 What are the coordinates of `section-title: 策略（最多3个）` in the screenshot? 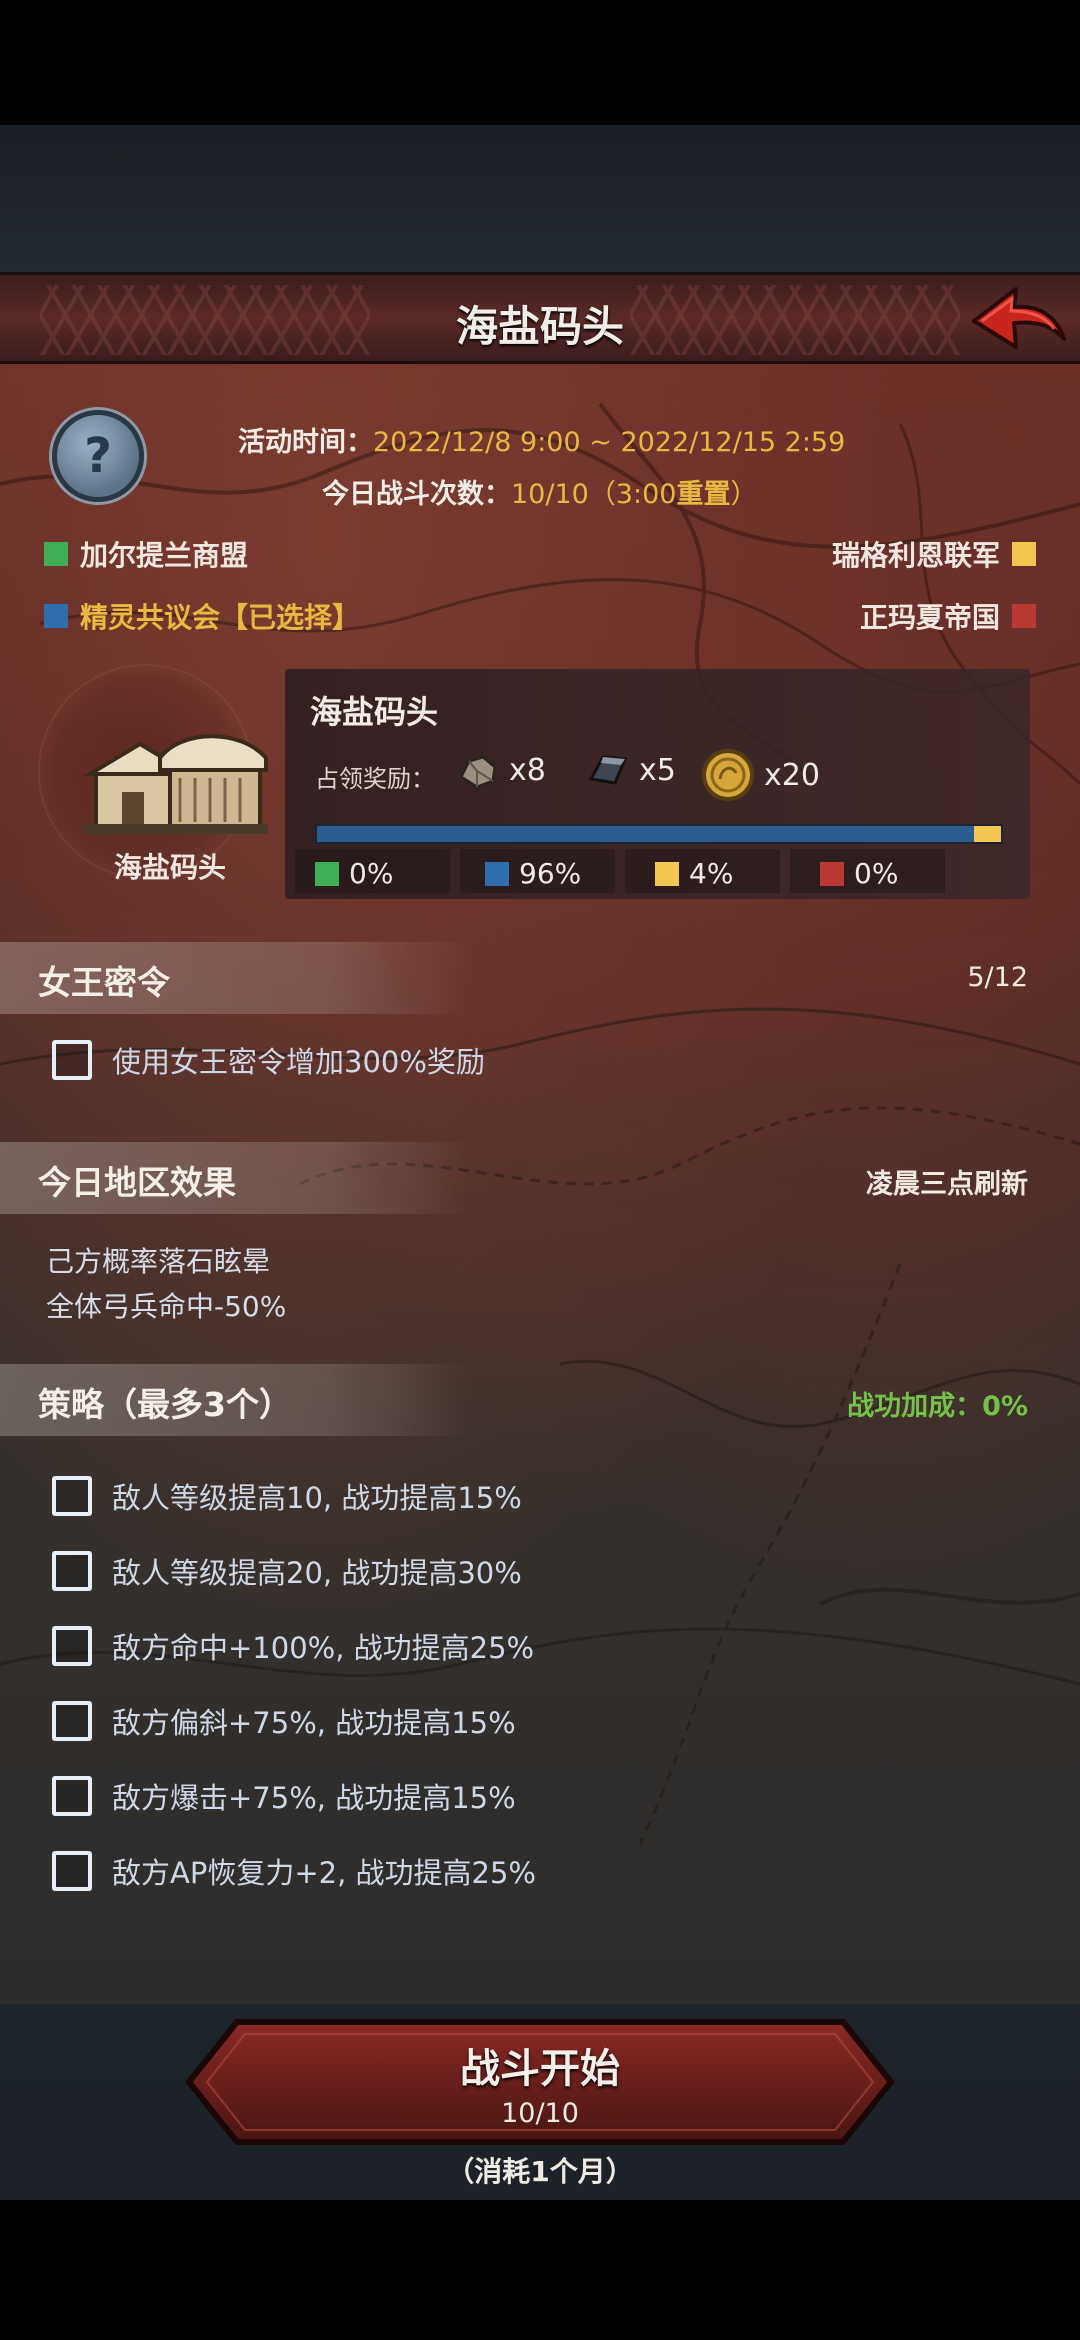 It's located at (165, 1404).